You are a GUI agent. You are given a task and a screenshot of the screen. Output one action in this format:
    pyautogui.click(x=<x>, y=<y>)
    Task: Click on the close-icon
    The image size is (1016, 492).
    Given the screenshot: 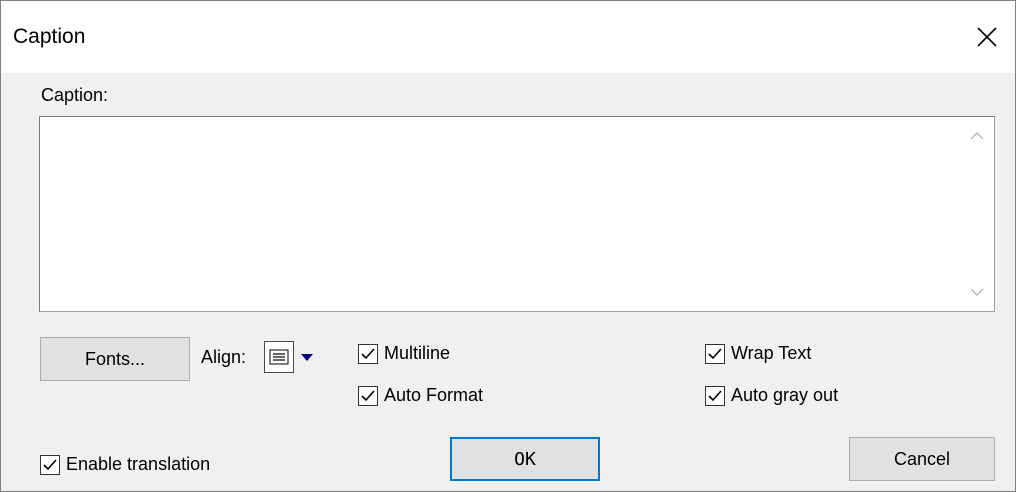 What is the action you would take?
    pyautogui.click(x=987, y=37)
    